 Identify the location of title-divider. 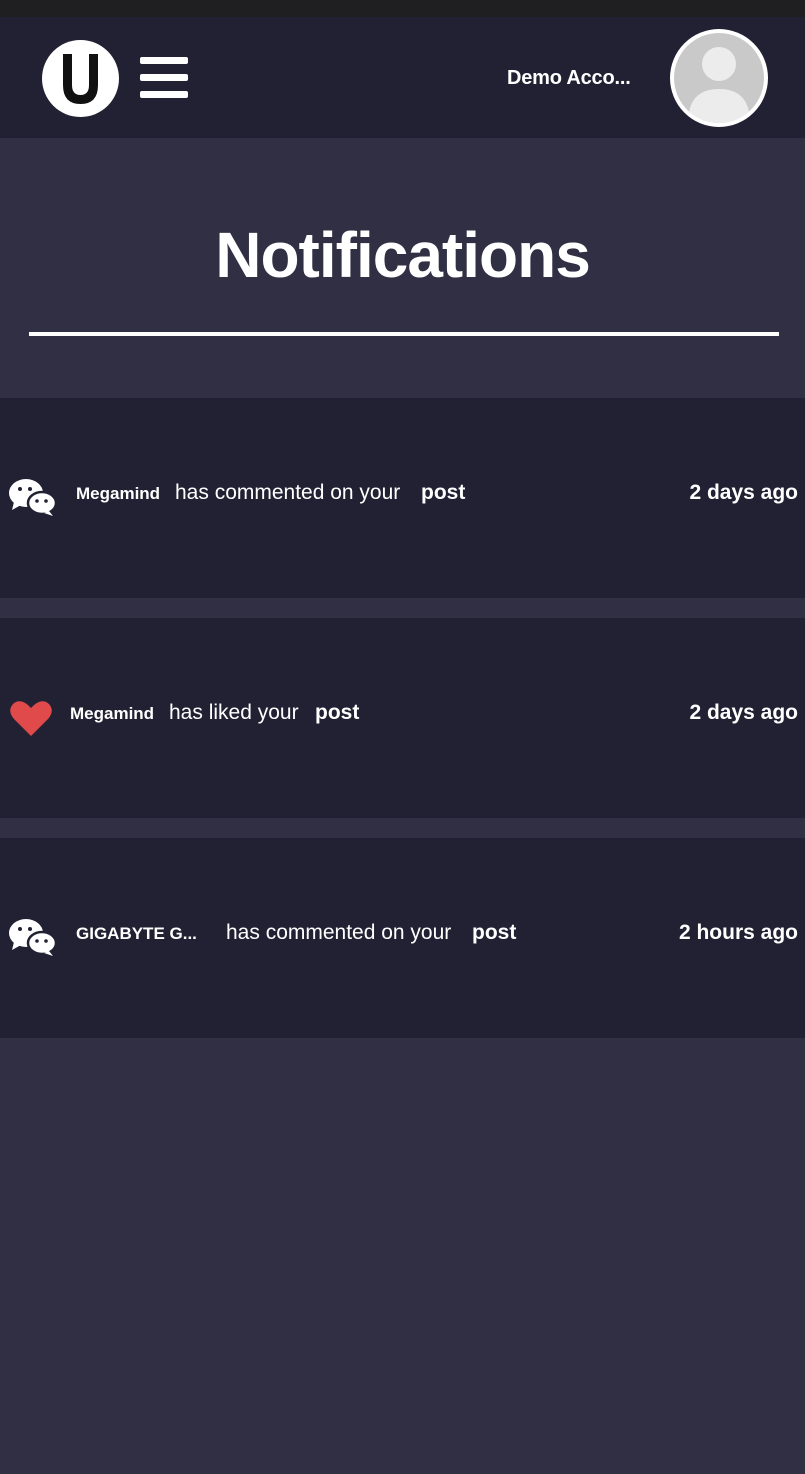
(404, 334).